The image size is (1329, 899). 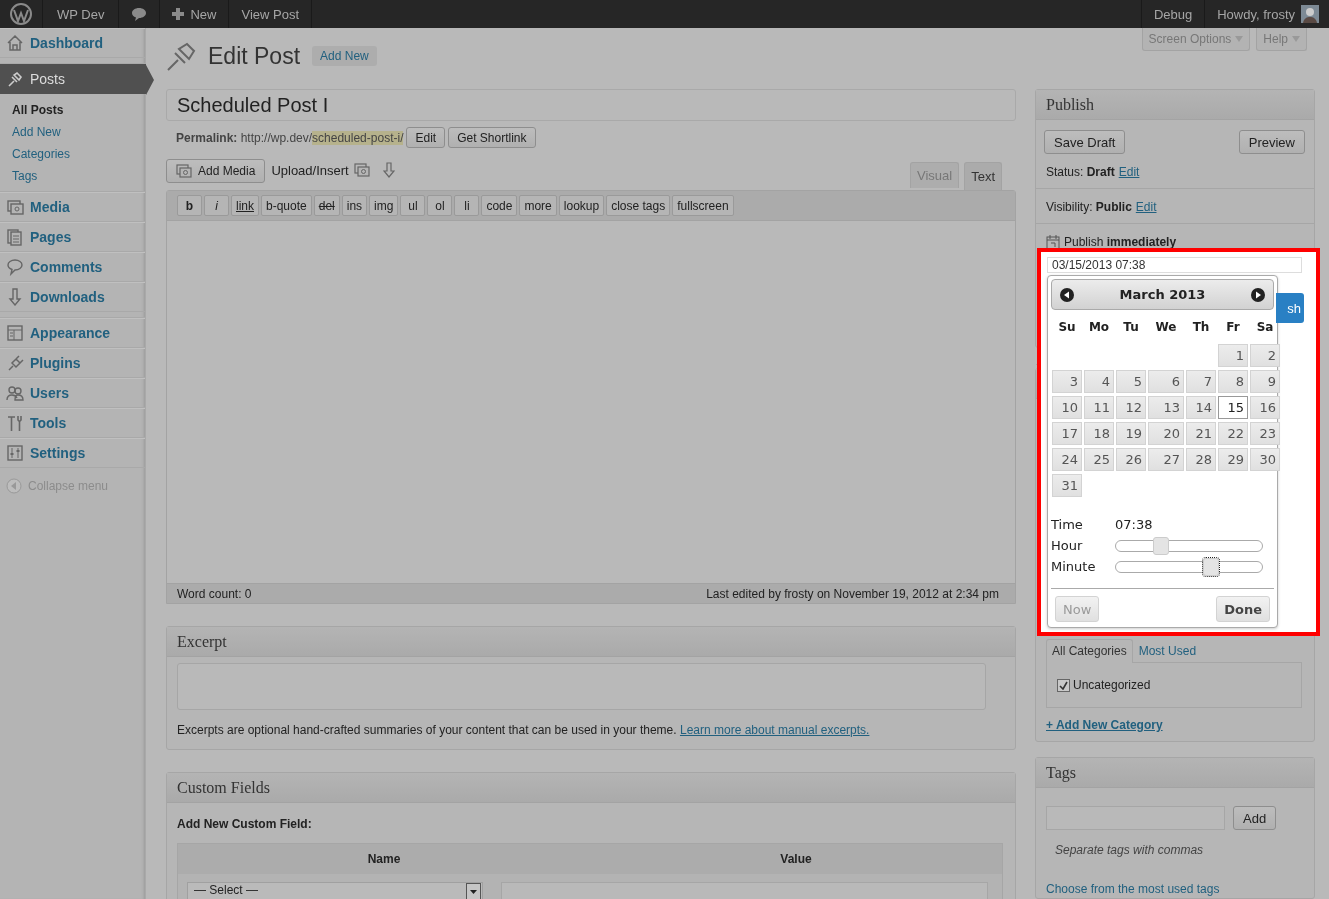 What do you see at coordinates (1167, 650) in the screenshot?
I see `category-tab: Most Used` at bounding box center [1167, 650].